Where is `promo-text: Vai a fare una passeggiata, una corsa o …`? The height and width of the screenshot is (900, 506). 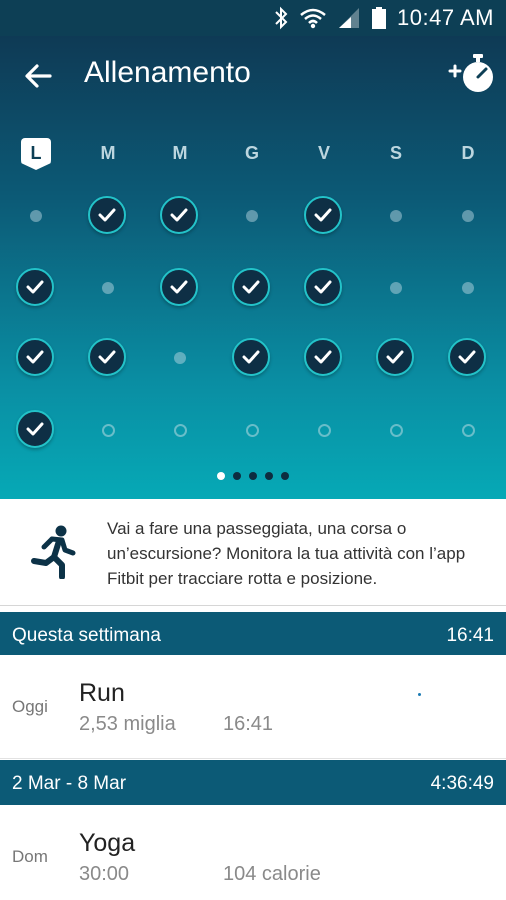
promo-text: Vai a fare una passeggiata, una corsa o … is located at coordinates (286, 553).